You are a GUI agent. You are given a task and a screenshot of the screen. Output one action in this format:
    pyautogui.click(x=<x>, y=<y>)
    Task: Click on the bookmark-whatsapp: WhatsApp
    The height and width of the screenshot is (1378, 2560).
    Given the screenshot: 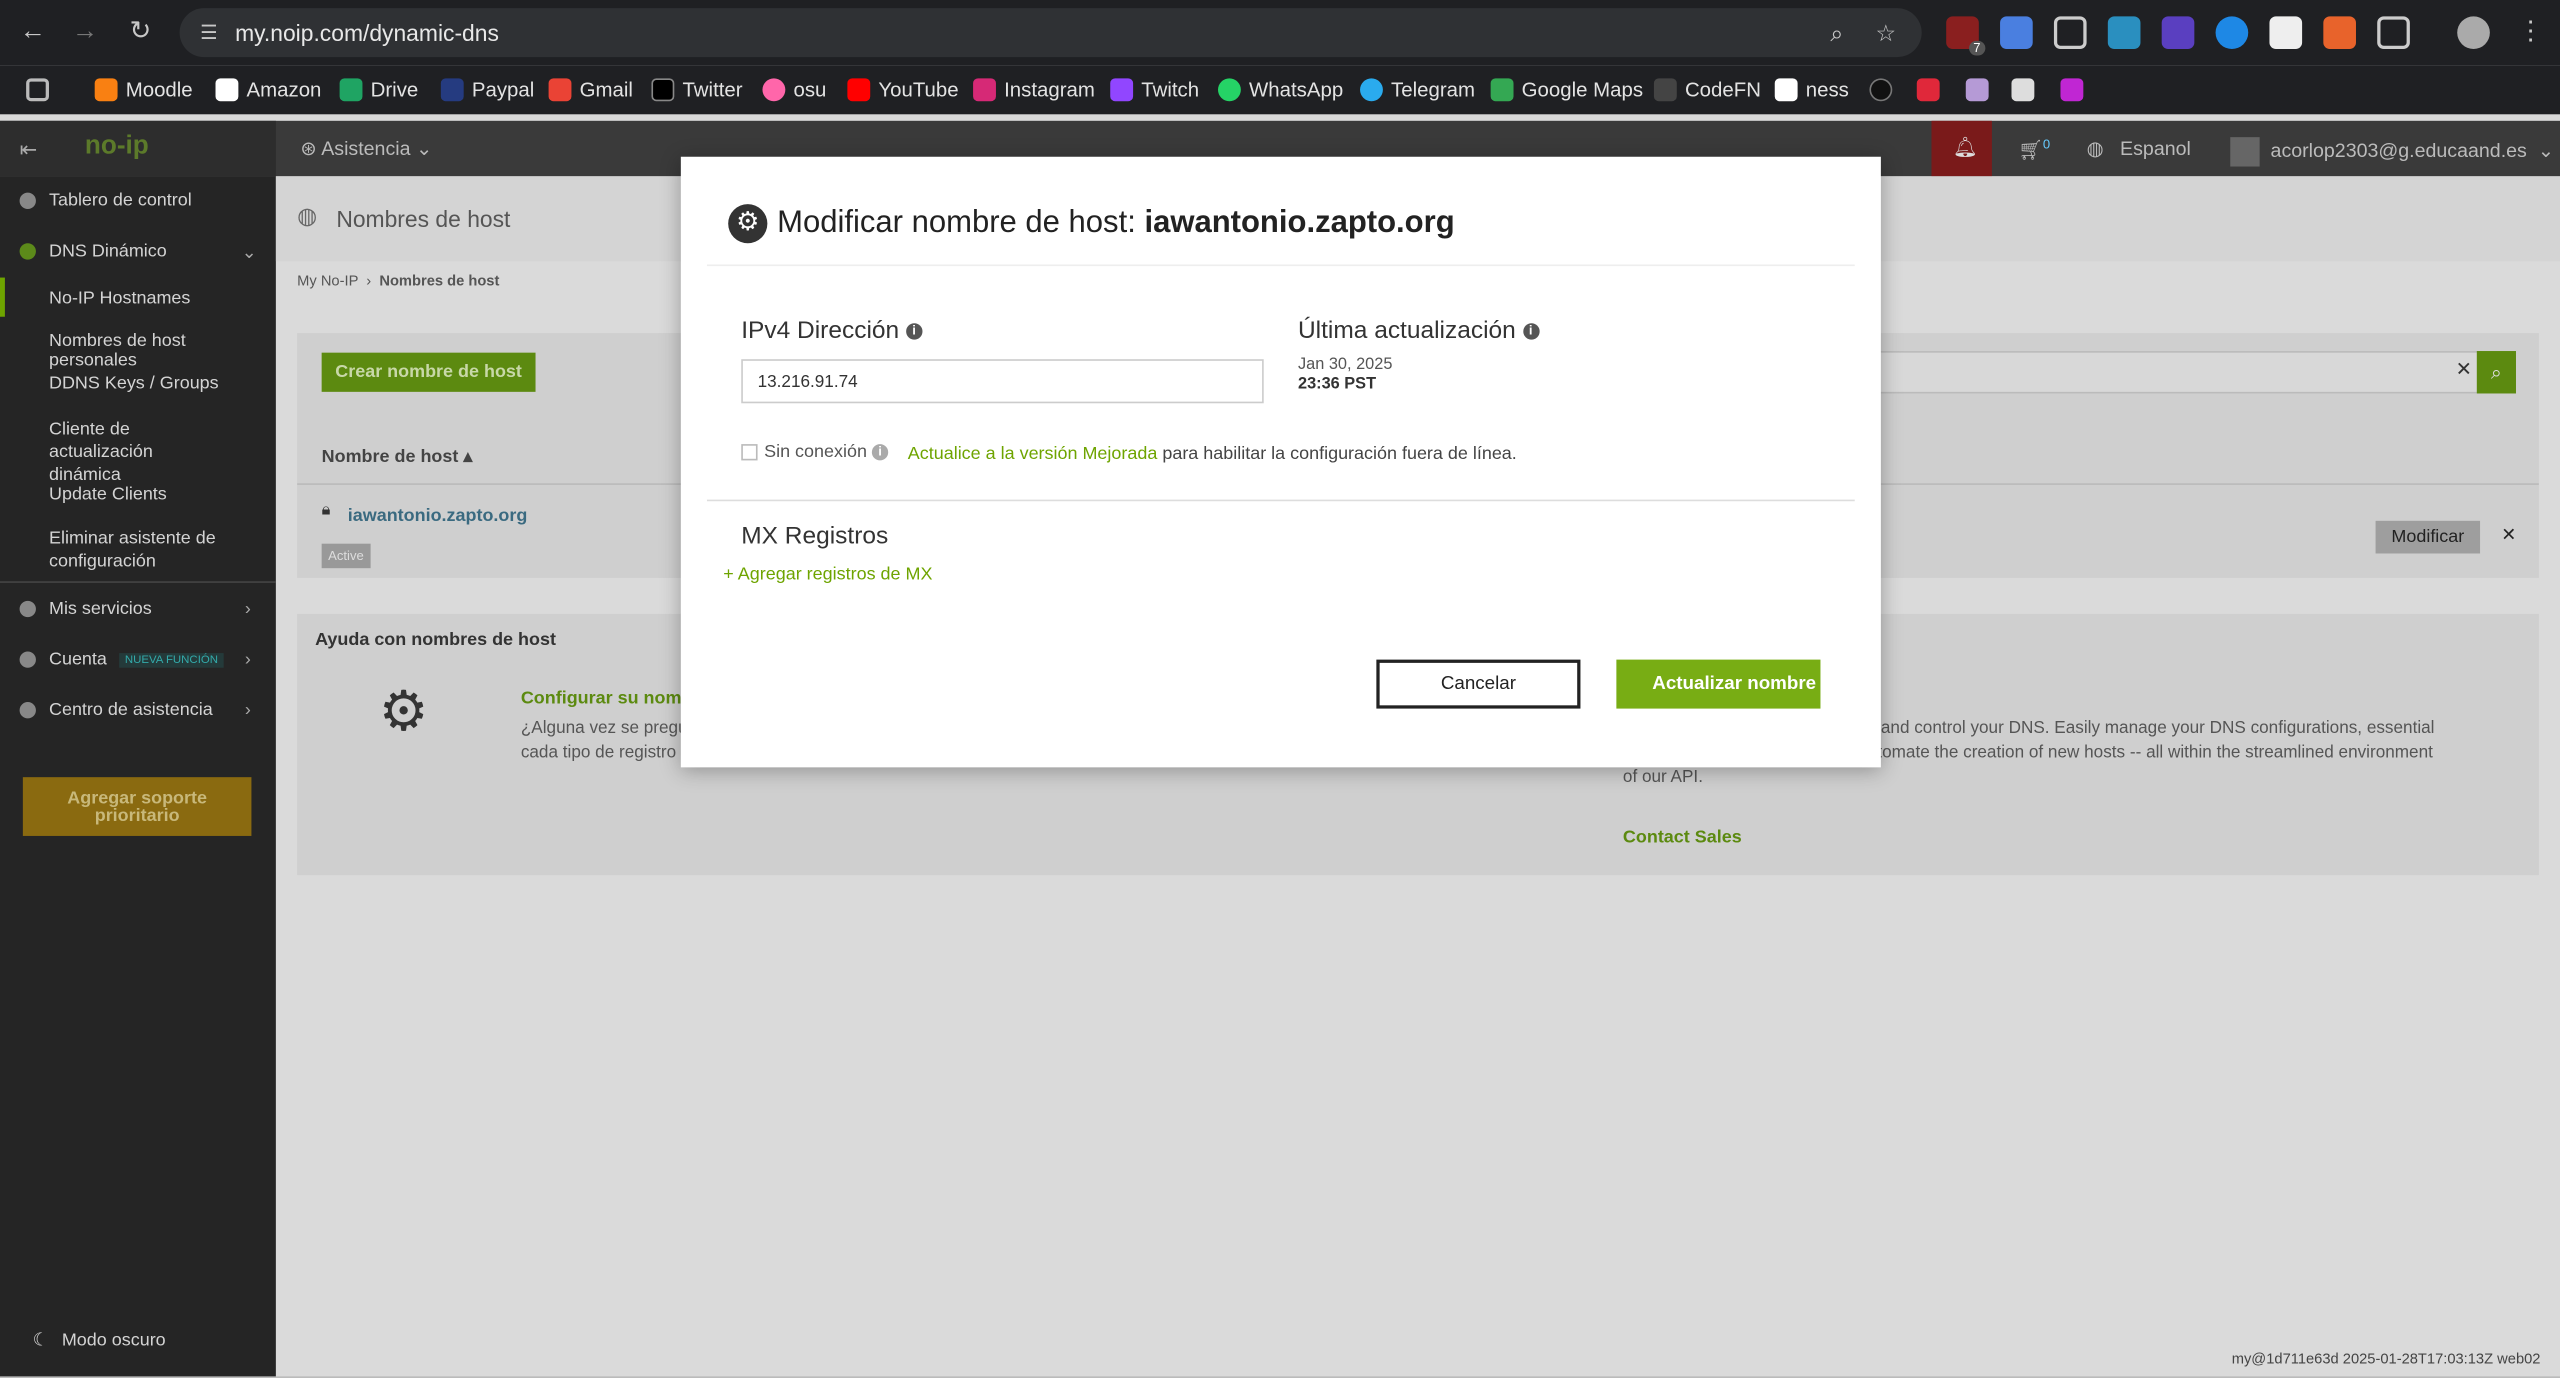 What is the action you would take?
    pyautogui.click(x=1280, y=89)
    